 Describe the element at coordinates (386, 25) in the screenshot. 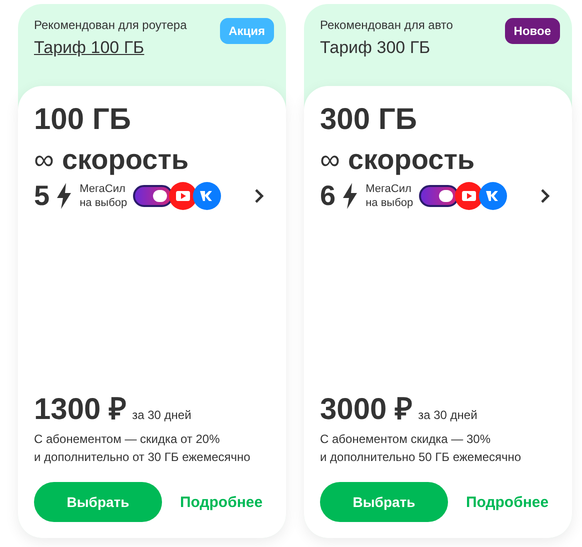

I see `recommendation-text: Рекомендован для авто` at that location.